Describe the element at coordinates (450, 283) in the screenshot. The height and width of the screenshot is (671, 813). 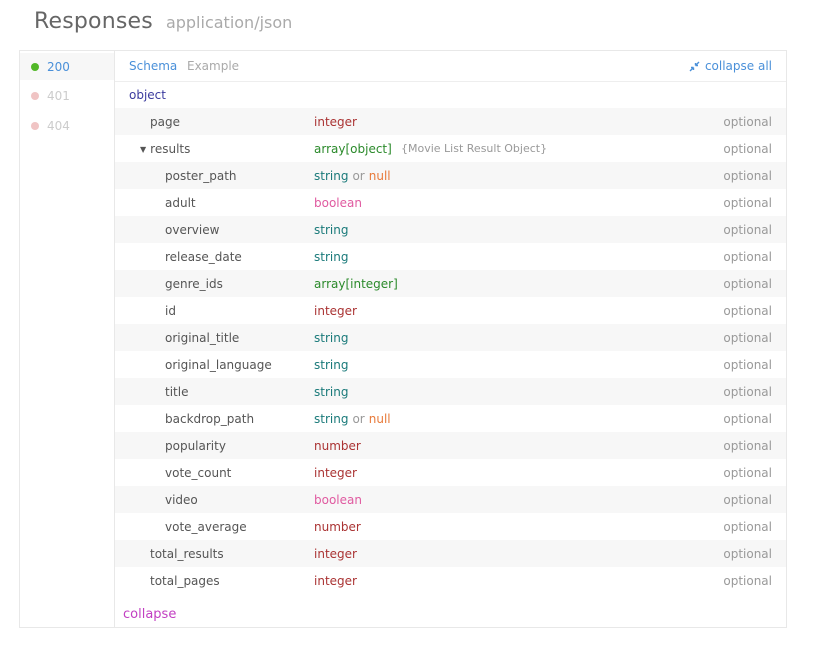
I see `schema-row-genre-ids: genre_ids array[integer] optional` at that location.